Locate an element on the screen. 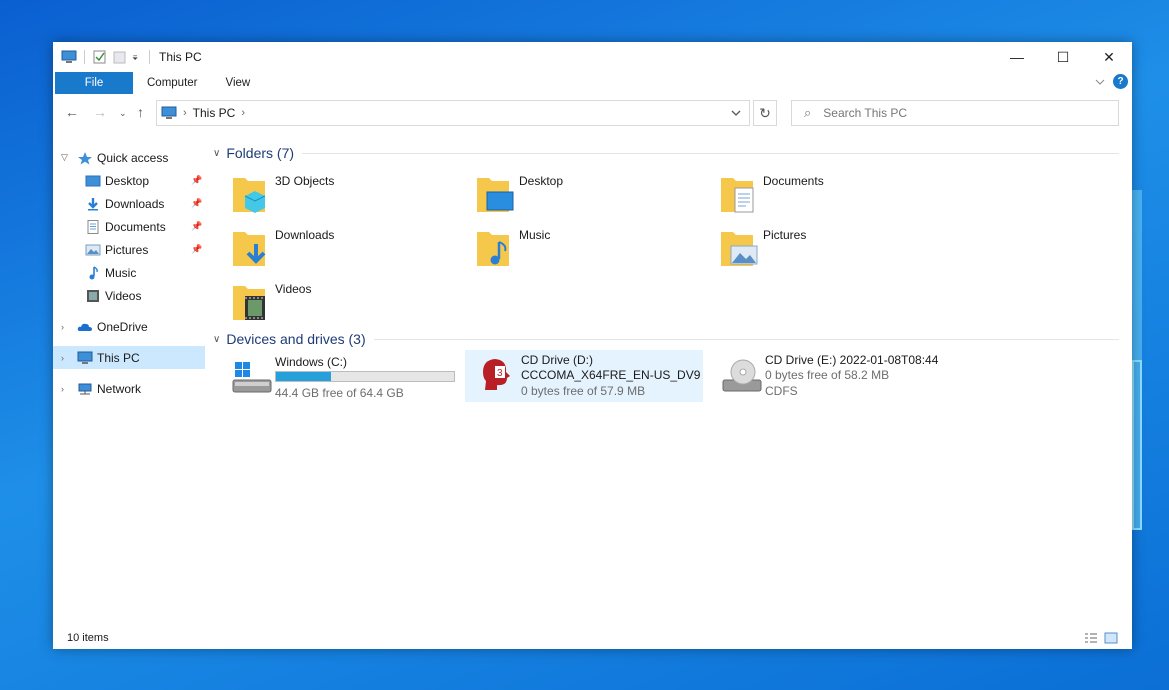 This screenshot has height=690, width=1169. sidebar-item-label: Videos is located at coordinates (123, 295).